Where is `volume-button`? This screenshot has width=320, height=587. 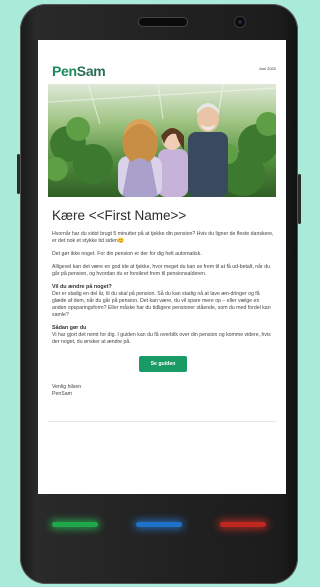 volume-button is located at coordinates (18, 174).